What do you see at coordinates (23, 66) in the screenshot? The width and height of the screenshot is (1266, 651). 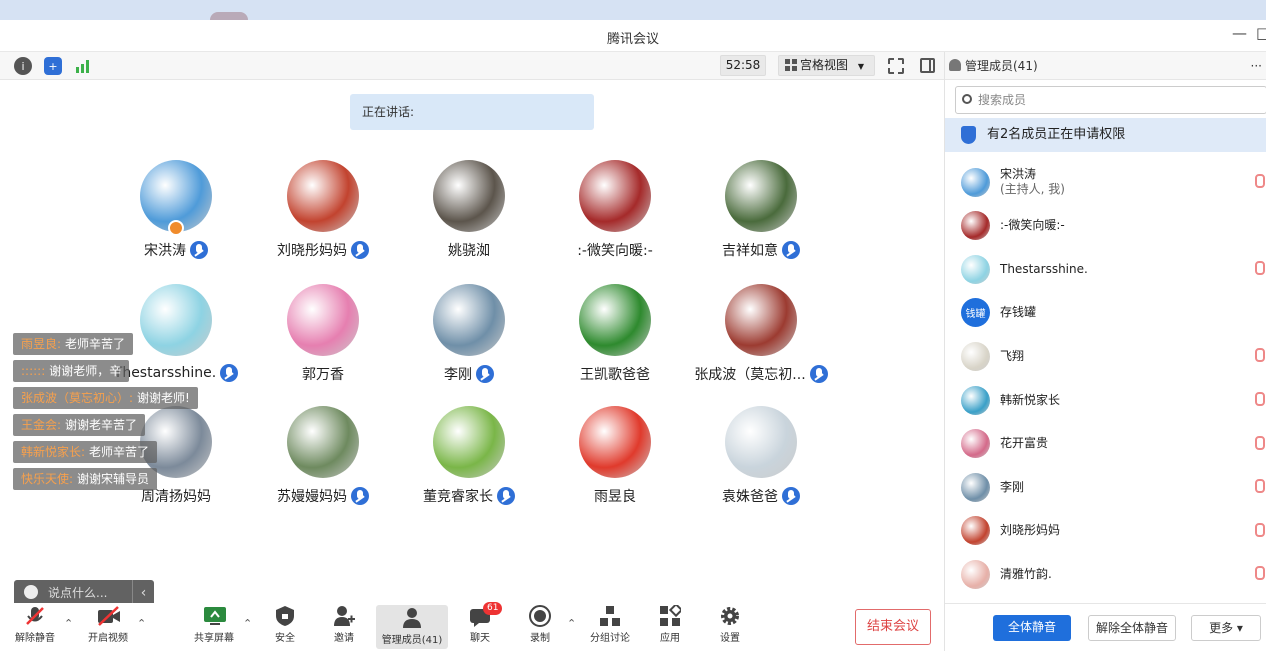 I see `info-icon: i` at bounding box center [23, 66].